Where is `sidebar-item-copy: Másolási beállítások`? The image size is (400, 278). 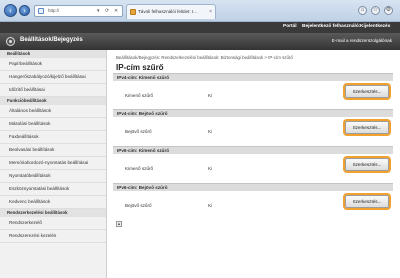
sidebar-item-copy: Másolási beállítások is located at coordinates (53, 124).